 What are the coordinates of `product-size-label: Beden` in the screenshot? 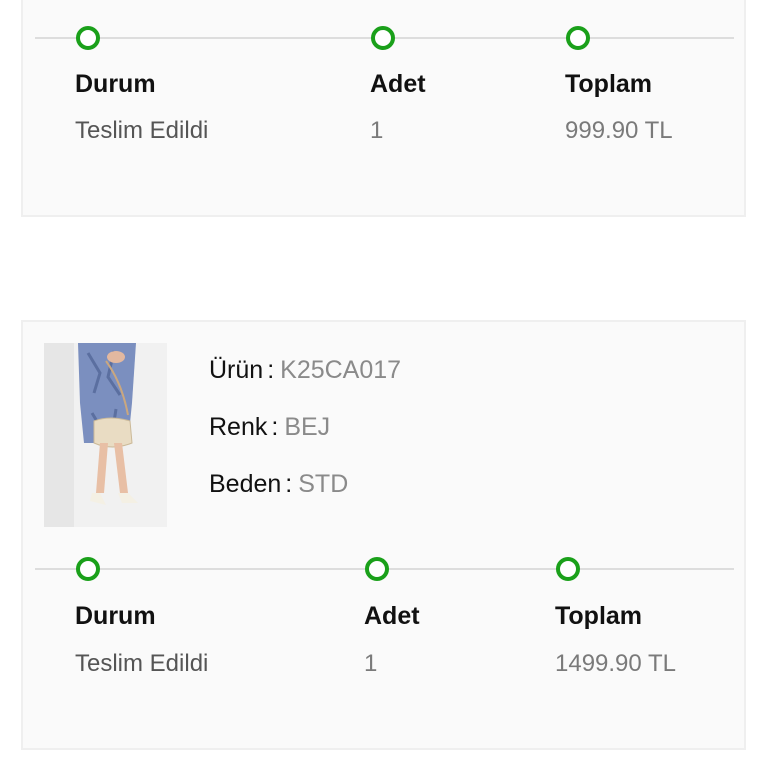 It's located at (245, 484).